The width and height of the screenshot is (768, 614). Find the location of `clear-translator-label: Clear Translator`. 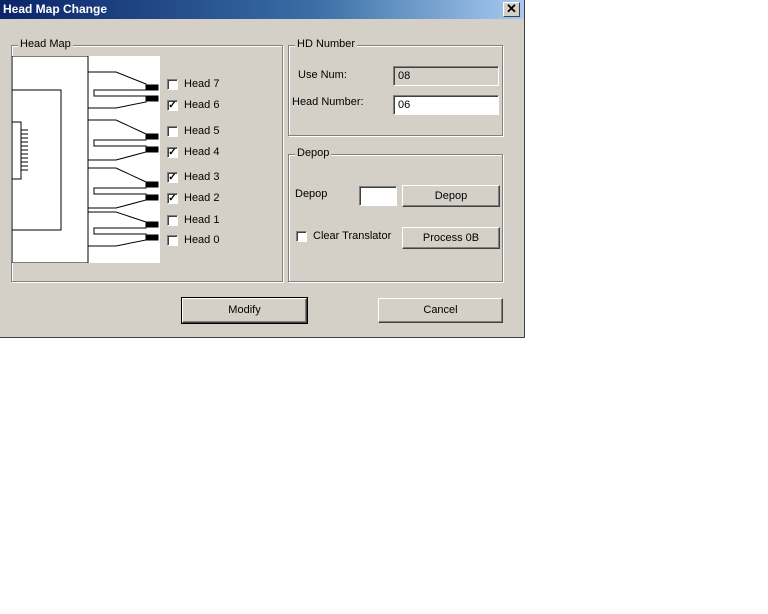

clear-translator-label: Clear Translator is located at coordinates (352, 236).